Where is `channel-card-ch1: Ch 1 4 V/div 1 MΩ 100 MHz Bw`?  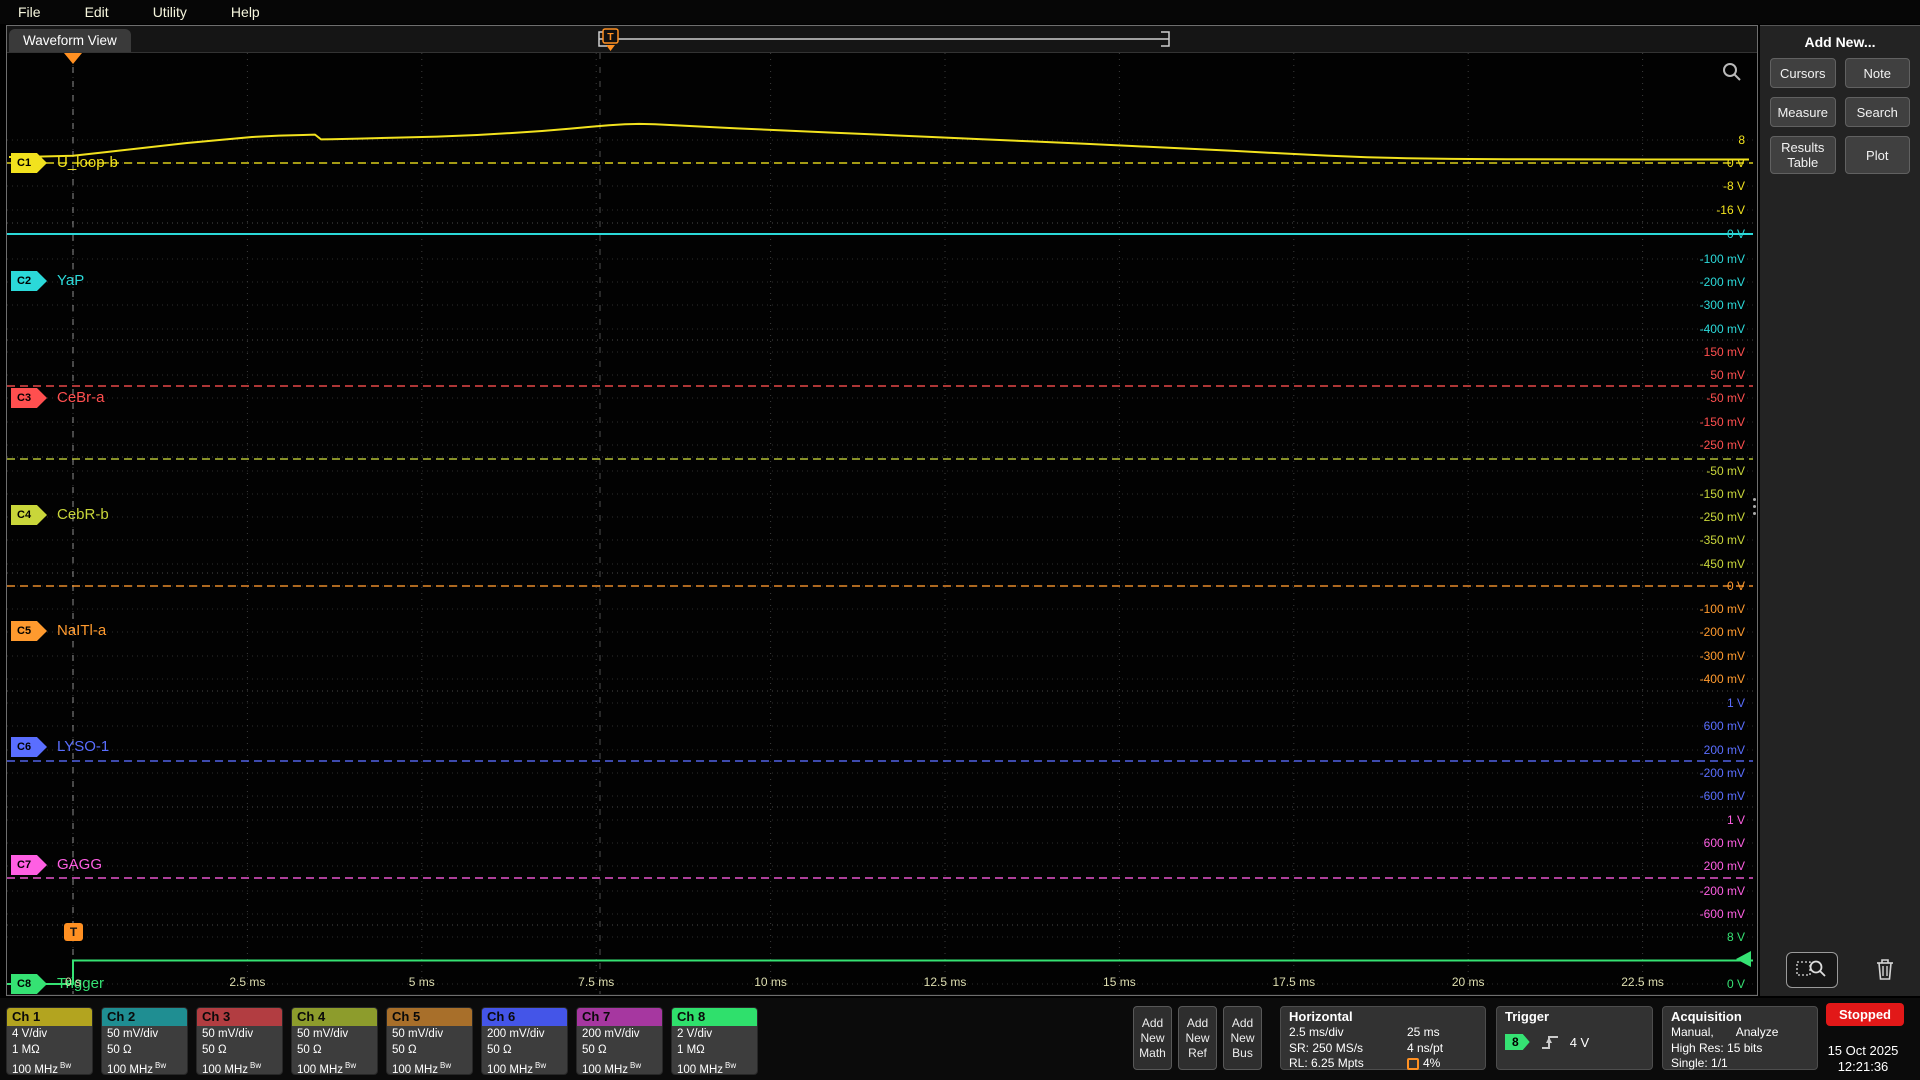 channel-card-ch1: Ch 1 4 V/div 1 MΩ 100 MHz Bw is located at coordinates (49, 1041).